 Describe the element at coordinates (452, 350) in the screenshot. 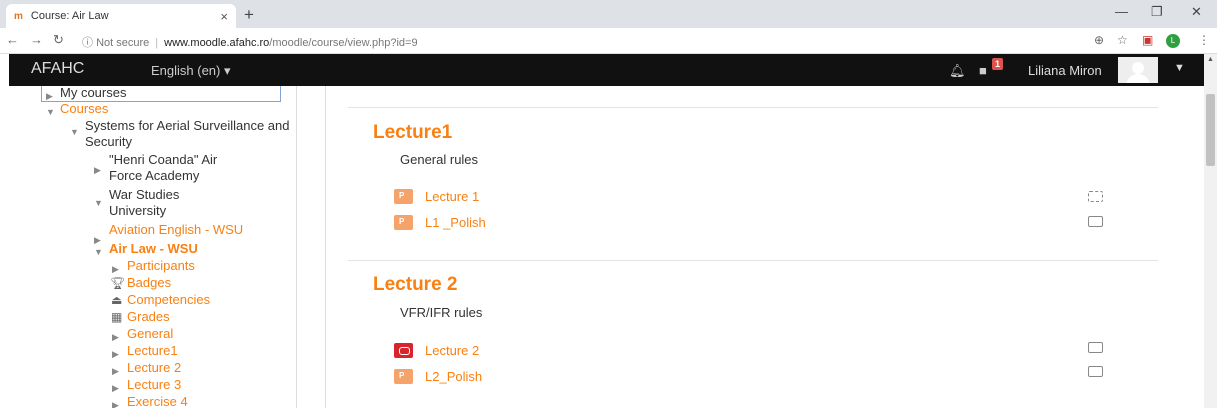

I see `activity-link: Lecture 2` at that location.